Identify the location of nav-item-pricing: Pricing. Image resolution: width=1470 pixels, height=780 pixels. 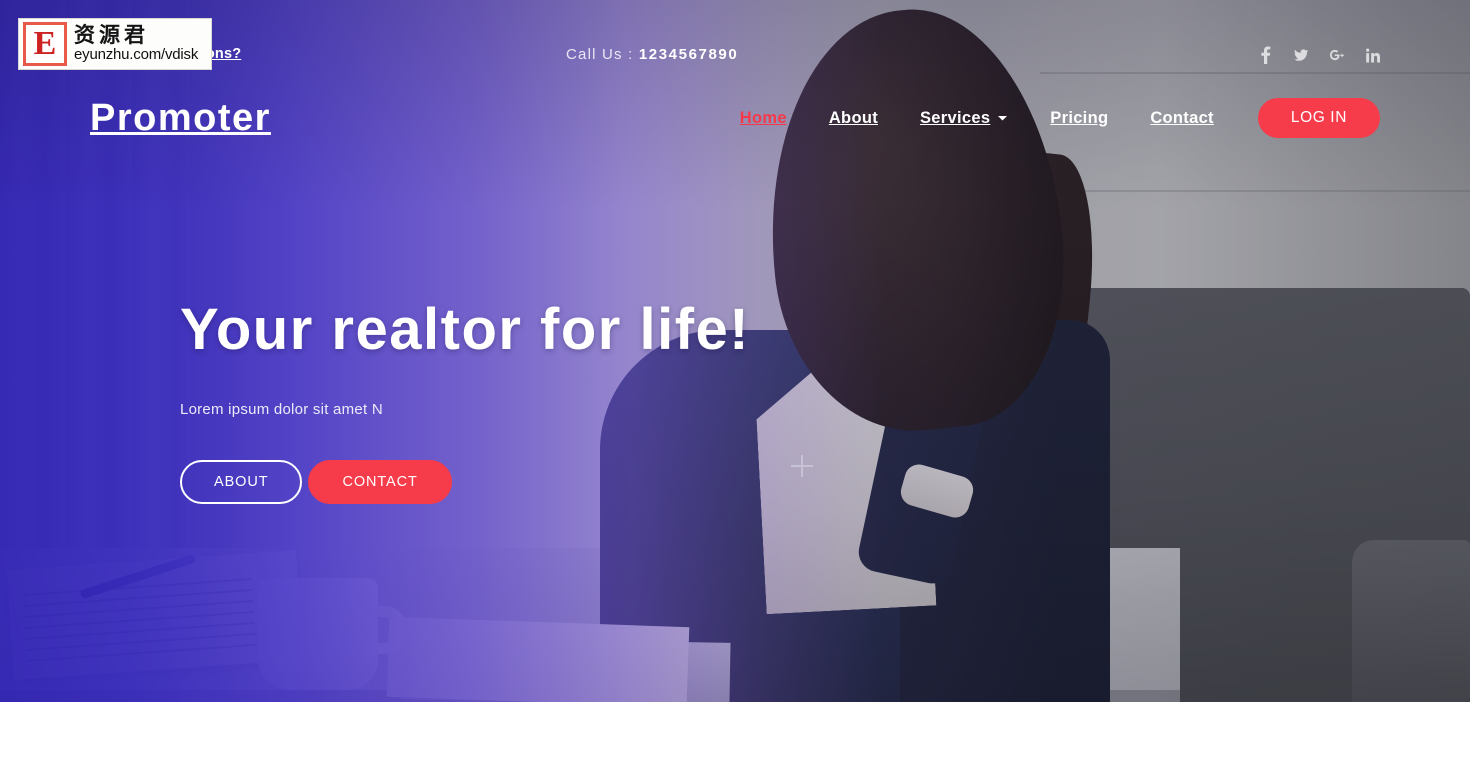
(1079, 118).